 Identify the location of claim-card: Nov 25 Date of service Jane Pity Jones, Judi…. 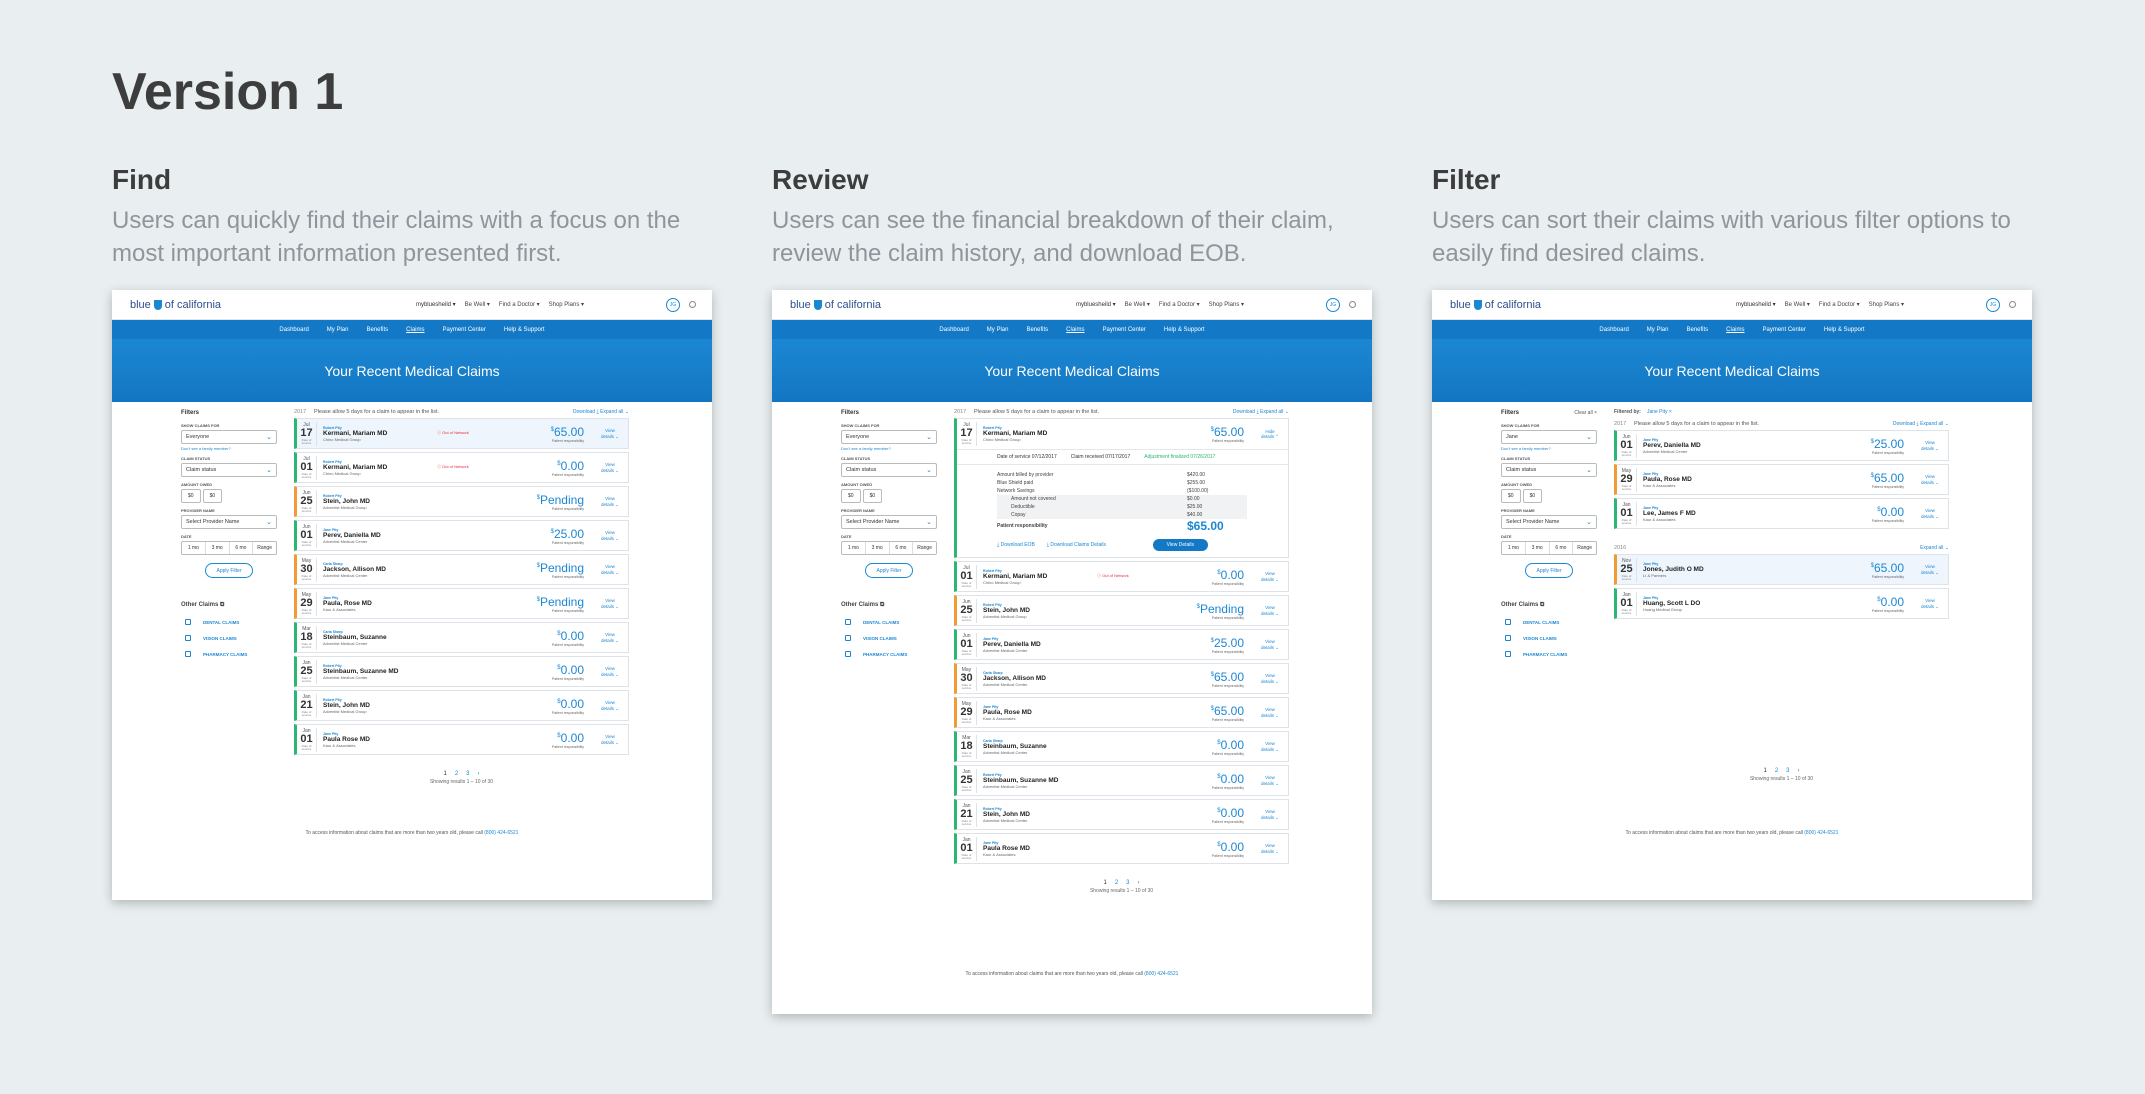
(1781, 569).